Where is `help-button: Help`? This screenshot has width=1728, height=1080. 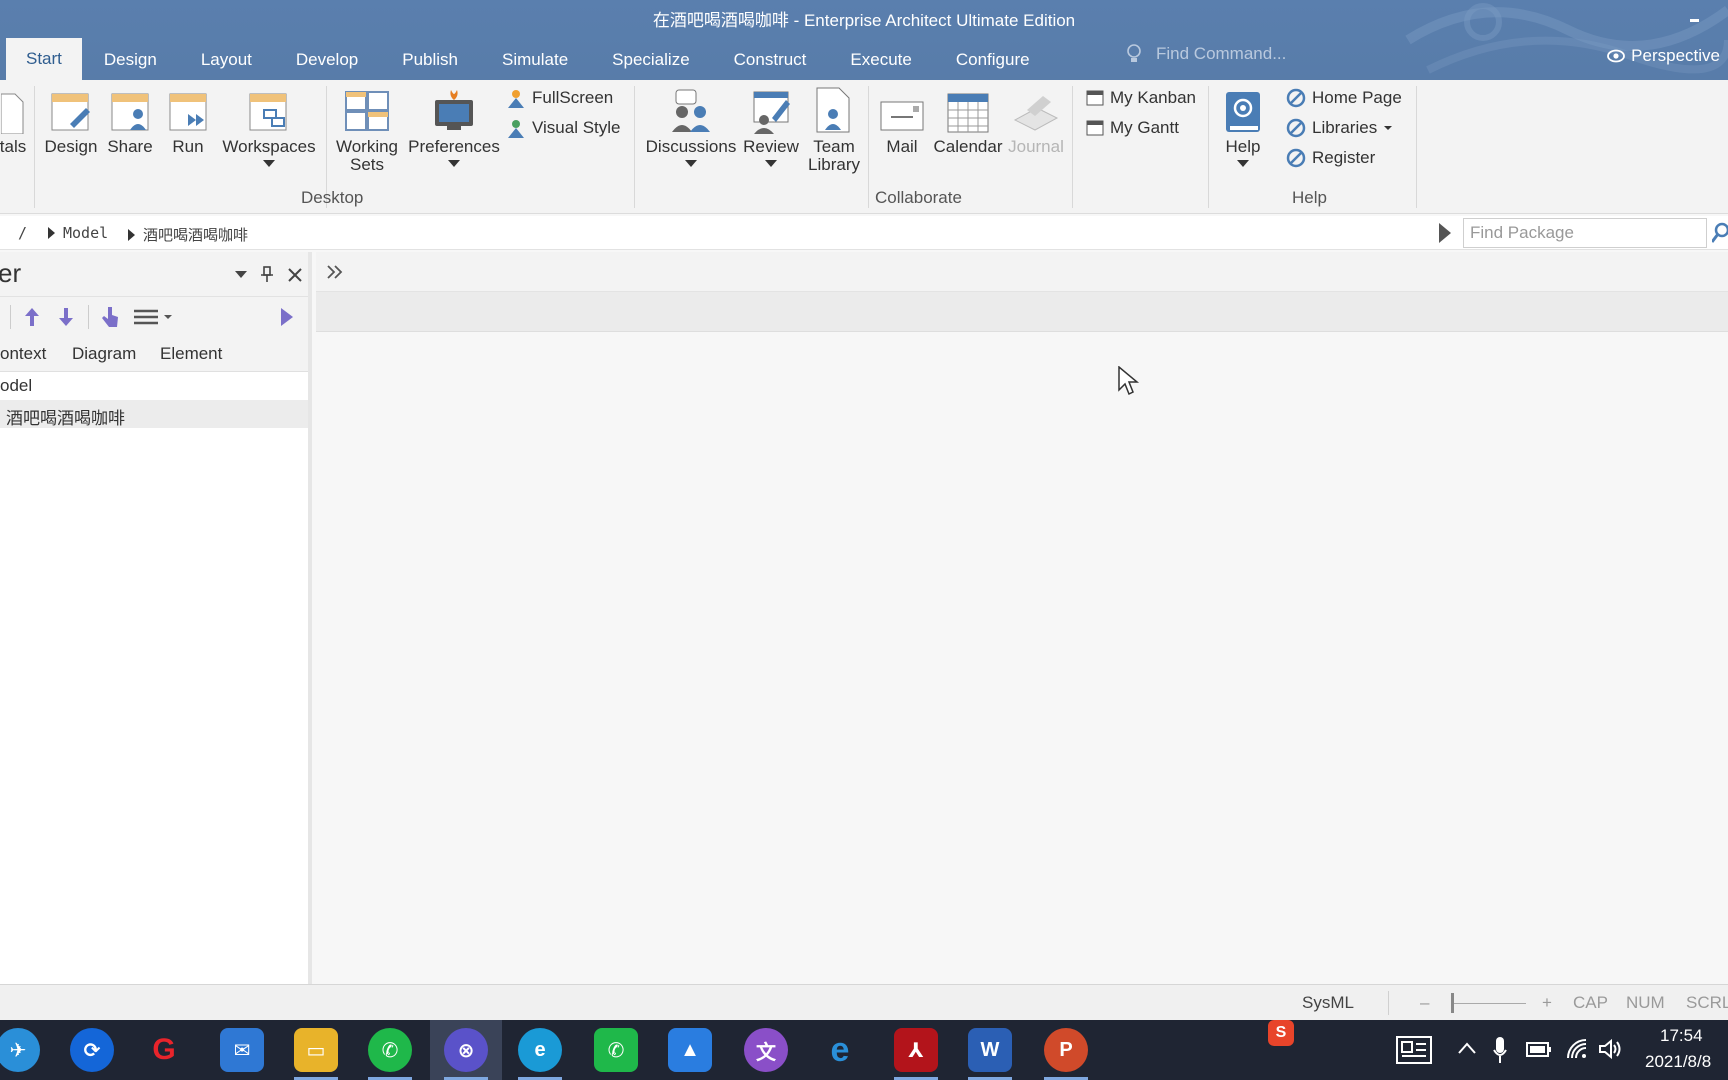
help-button: Help is located at coordinates (1243, 125).